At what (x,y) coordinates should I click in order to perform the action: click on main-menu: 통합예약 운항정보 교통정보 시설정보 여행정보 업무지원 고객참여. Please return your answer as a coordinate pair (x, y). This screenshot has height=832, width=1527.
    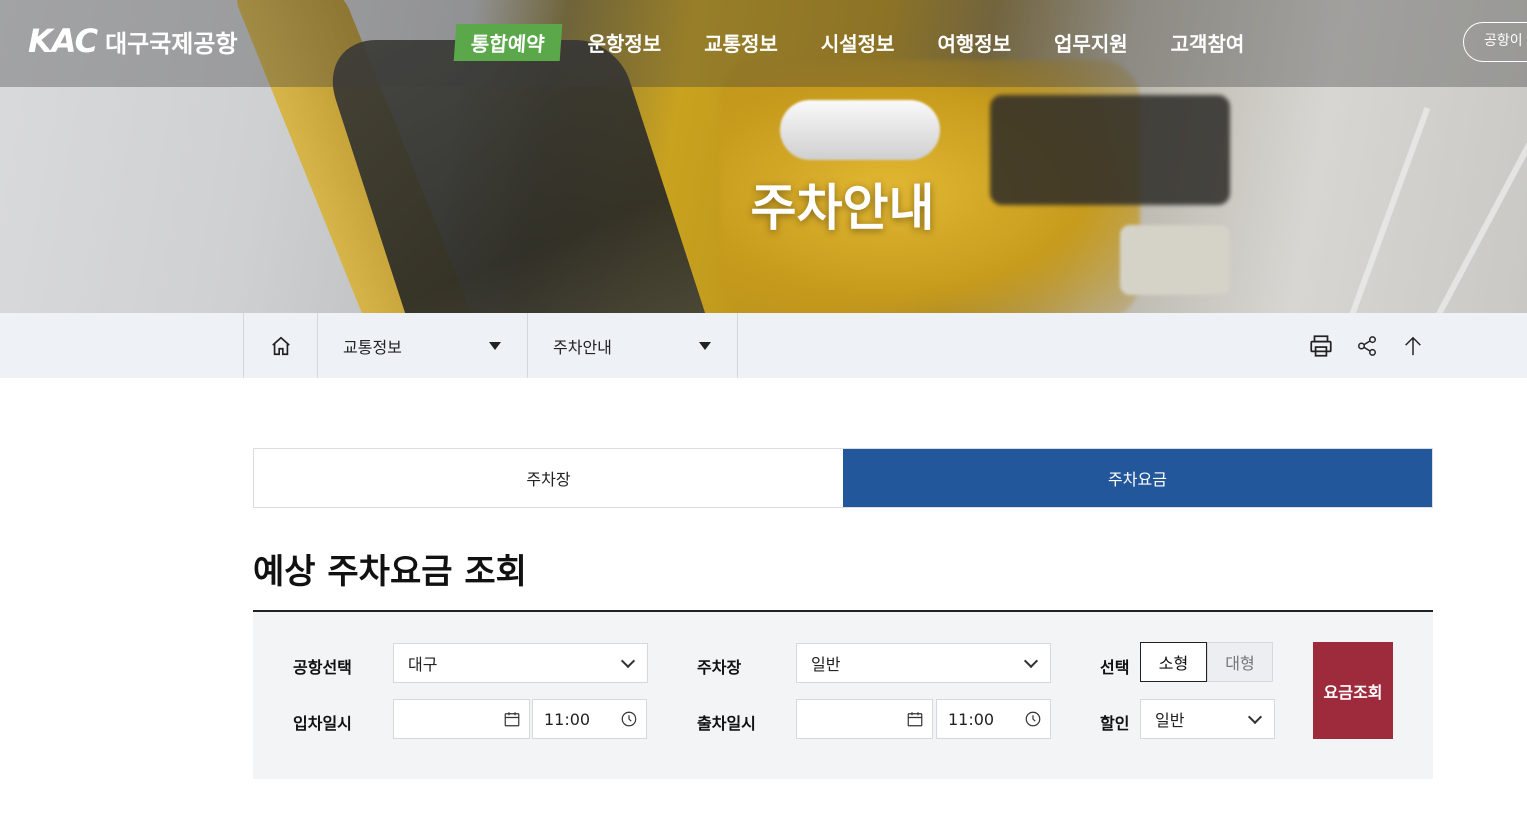
    Looking at the image, I should click on (870, 42).